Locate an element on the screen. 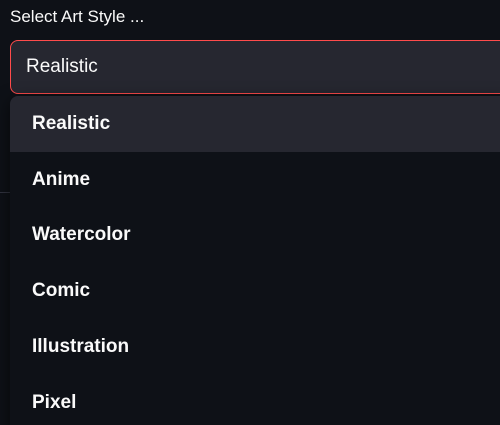 The image size is (500, 425). selected-value: Realistic is located at coordinates (62, 66).